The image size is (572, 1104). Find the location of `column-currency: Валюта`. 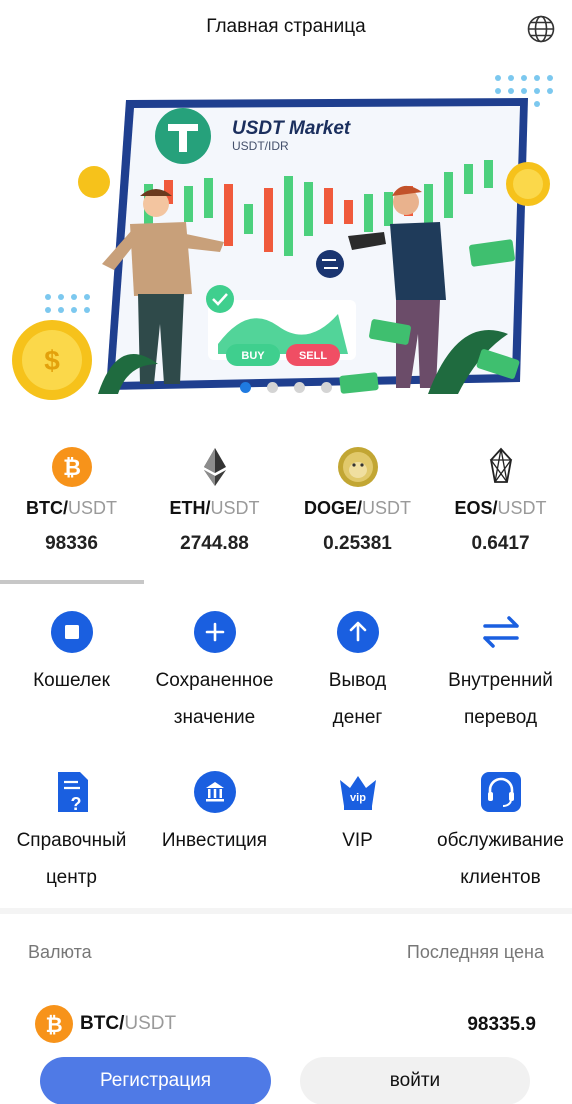

column-currency: Валюта is located at coordinates (60, 952).